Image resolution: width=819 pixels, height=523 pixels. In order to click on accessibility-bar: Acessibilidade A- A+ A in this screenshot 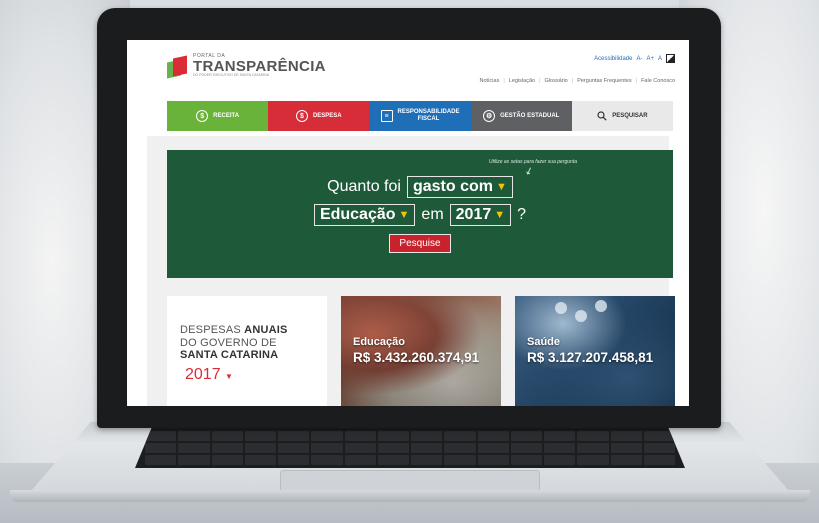, I will do `click(634, 58)`.